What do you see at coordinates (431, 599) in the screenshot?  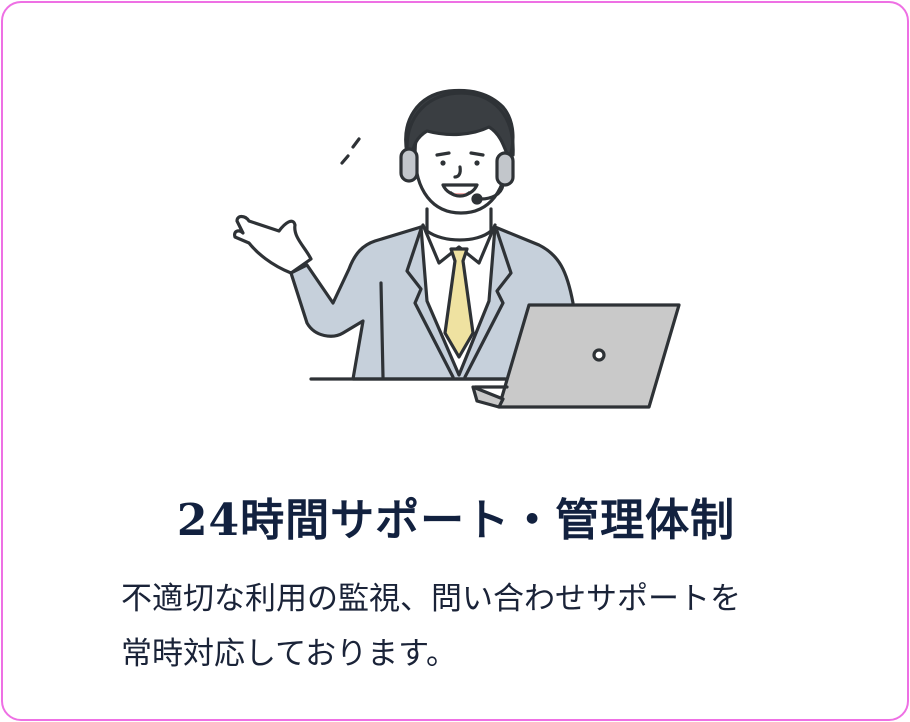 I see `description-line-1: 不適切な利用の監視、問い合わせサポートを` at bounding box center [431, 599].